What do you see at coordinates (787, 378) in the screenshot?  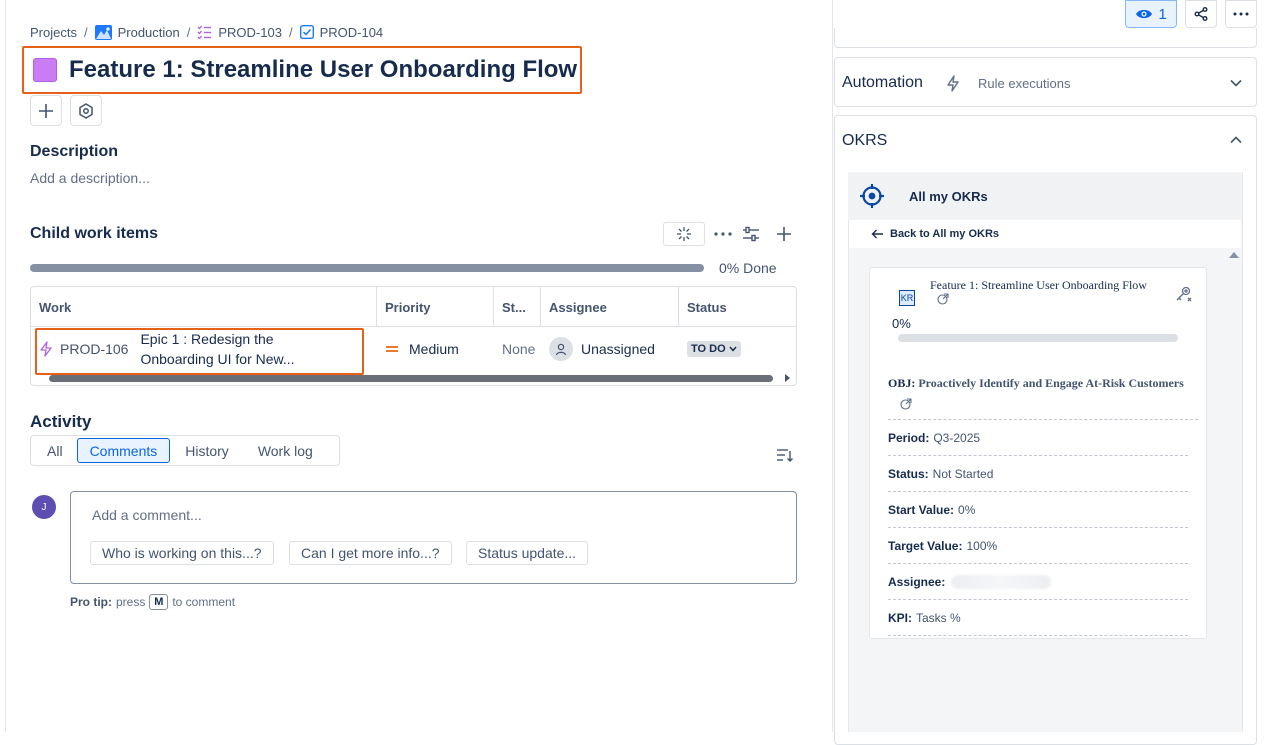 I see `scroll-right-icon` at bounding box center [787, 378].